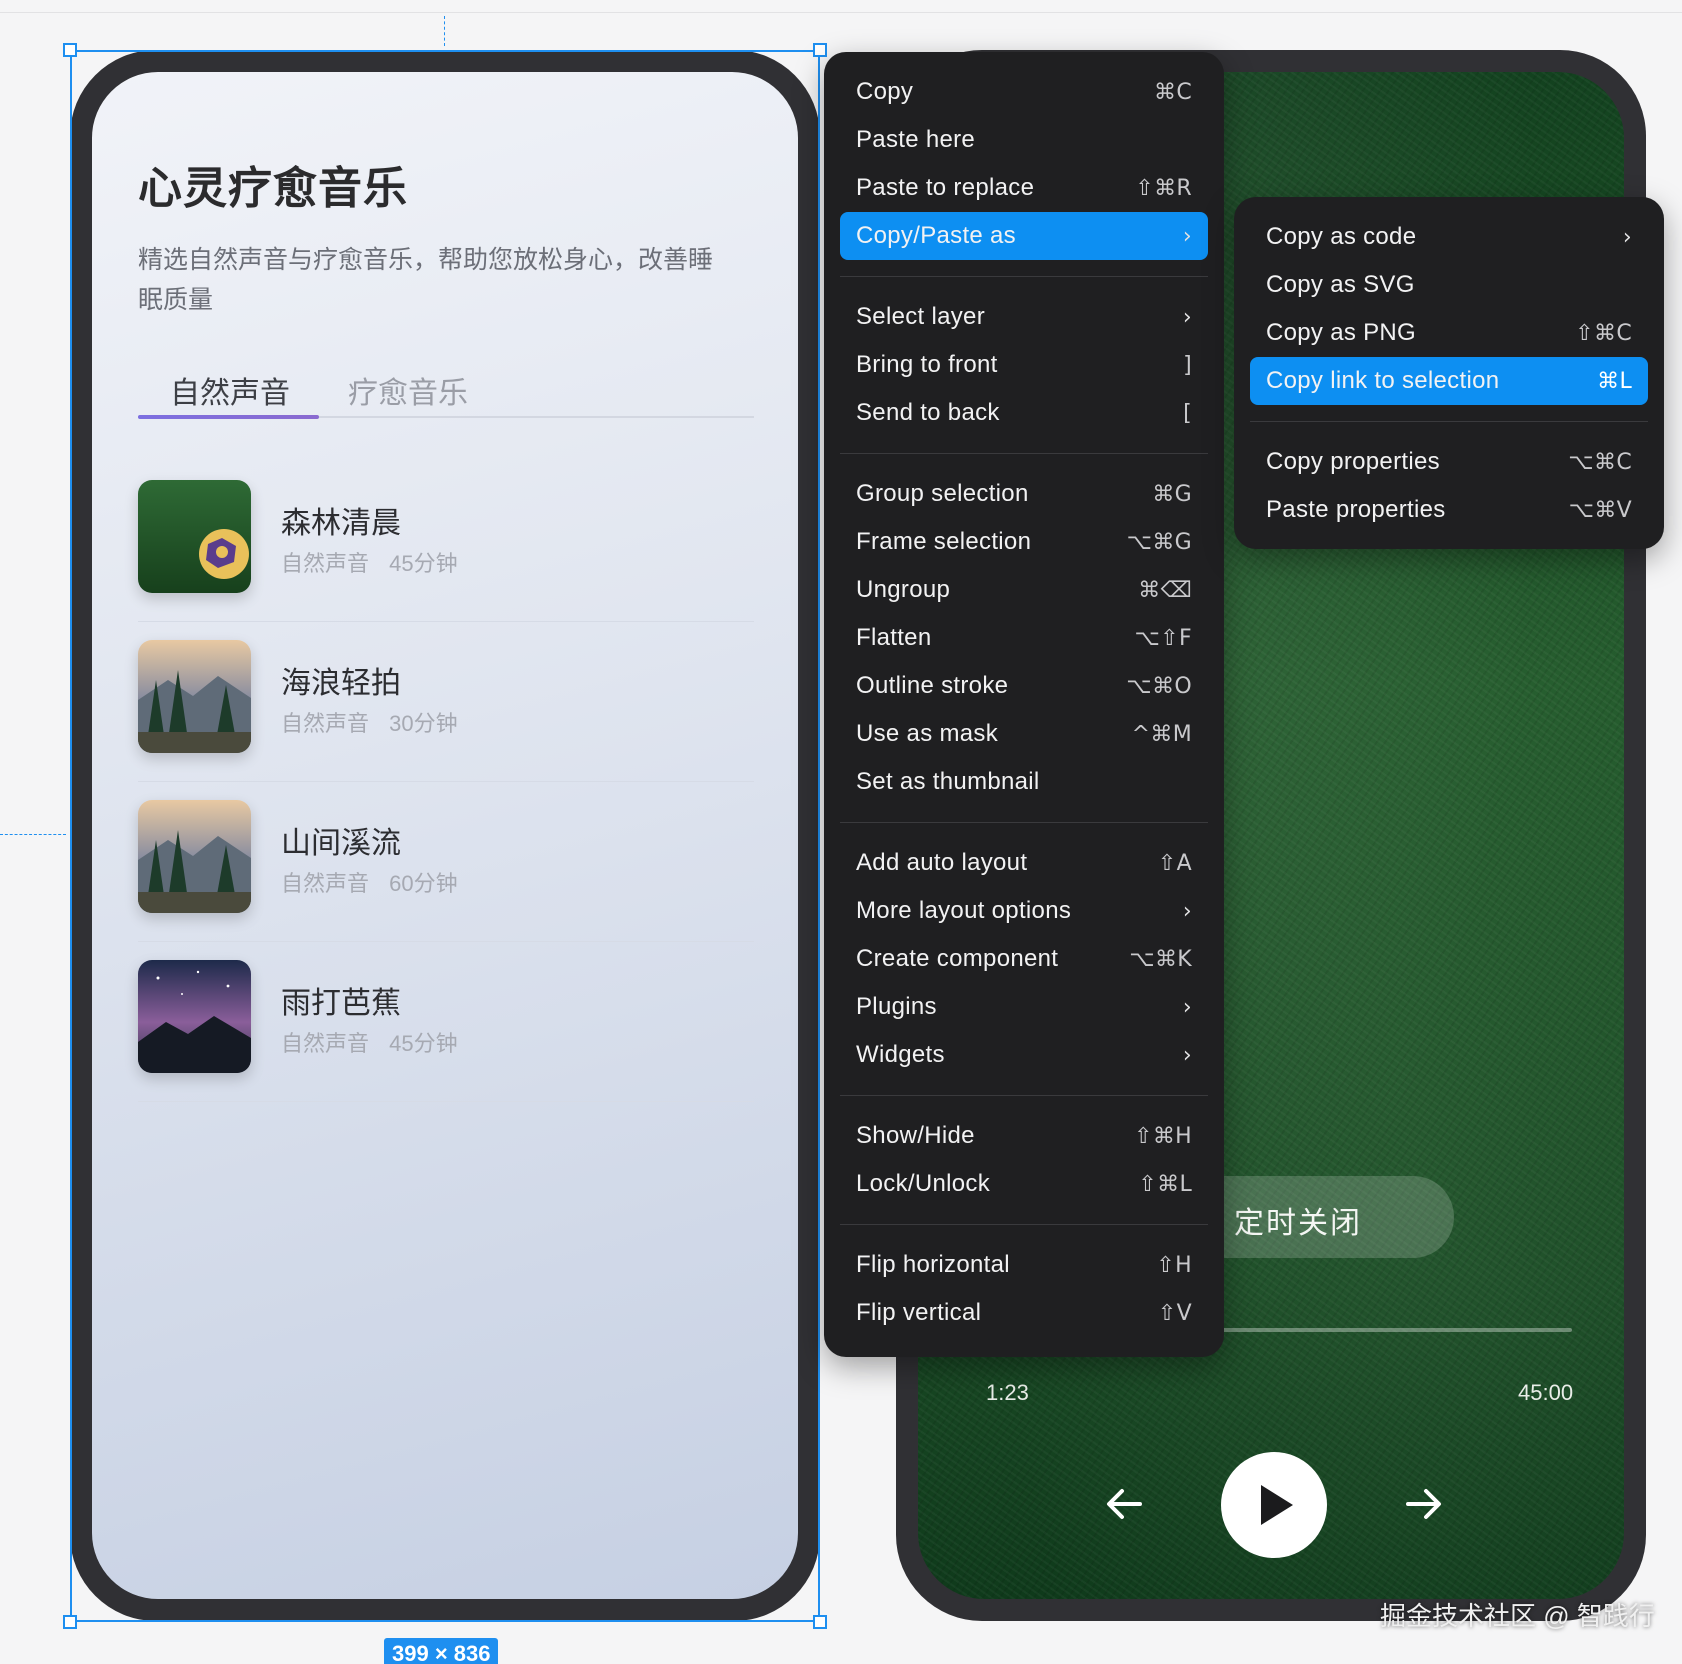 This screenshot has height=1664, width=1682. What do you see at coordinates (964, 910) in the screenshot?
I see `menu-item-label: More layout options` at bounding box center [964, 910].